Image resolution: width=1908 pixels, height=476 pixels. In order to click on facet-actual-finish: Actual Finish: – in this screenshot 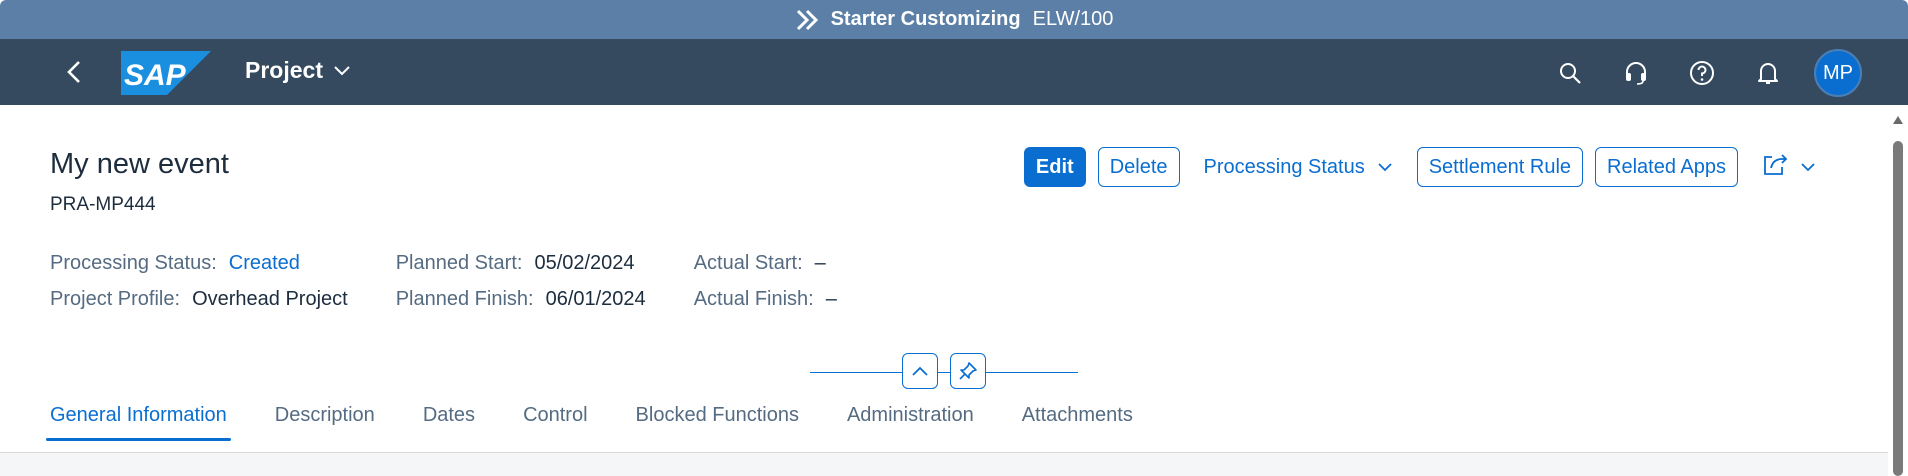, I will do `click(765, 299)`.